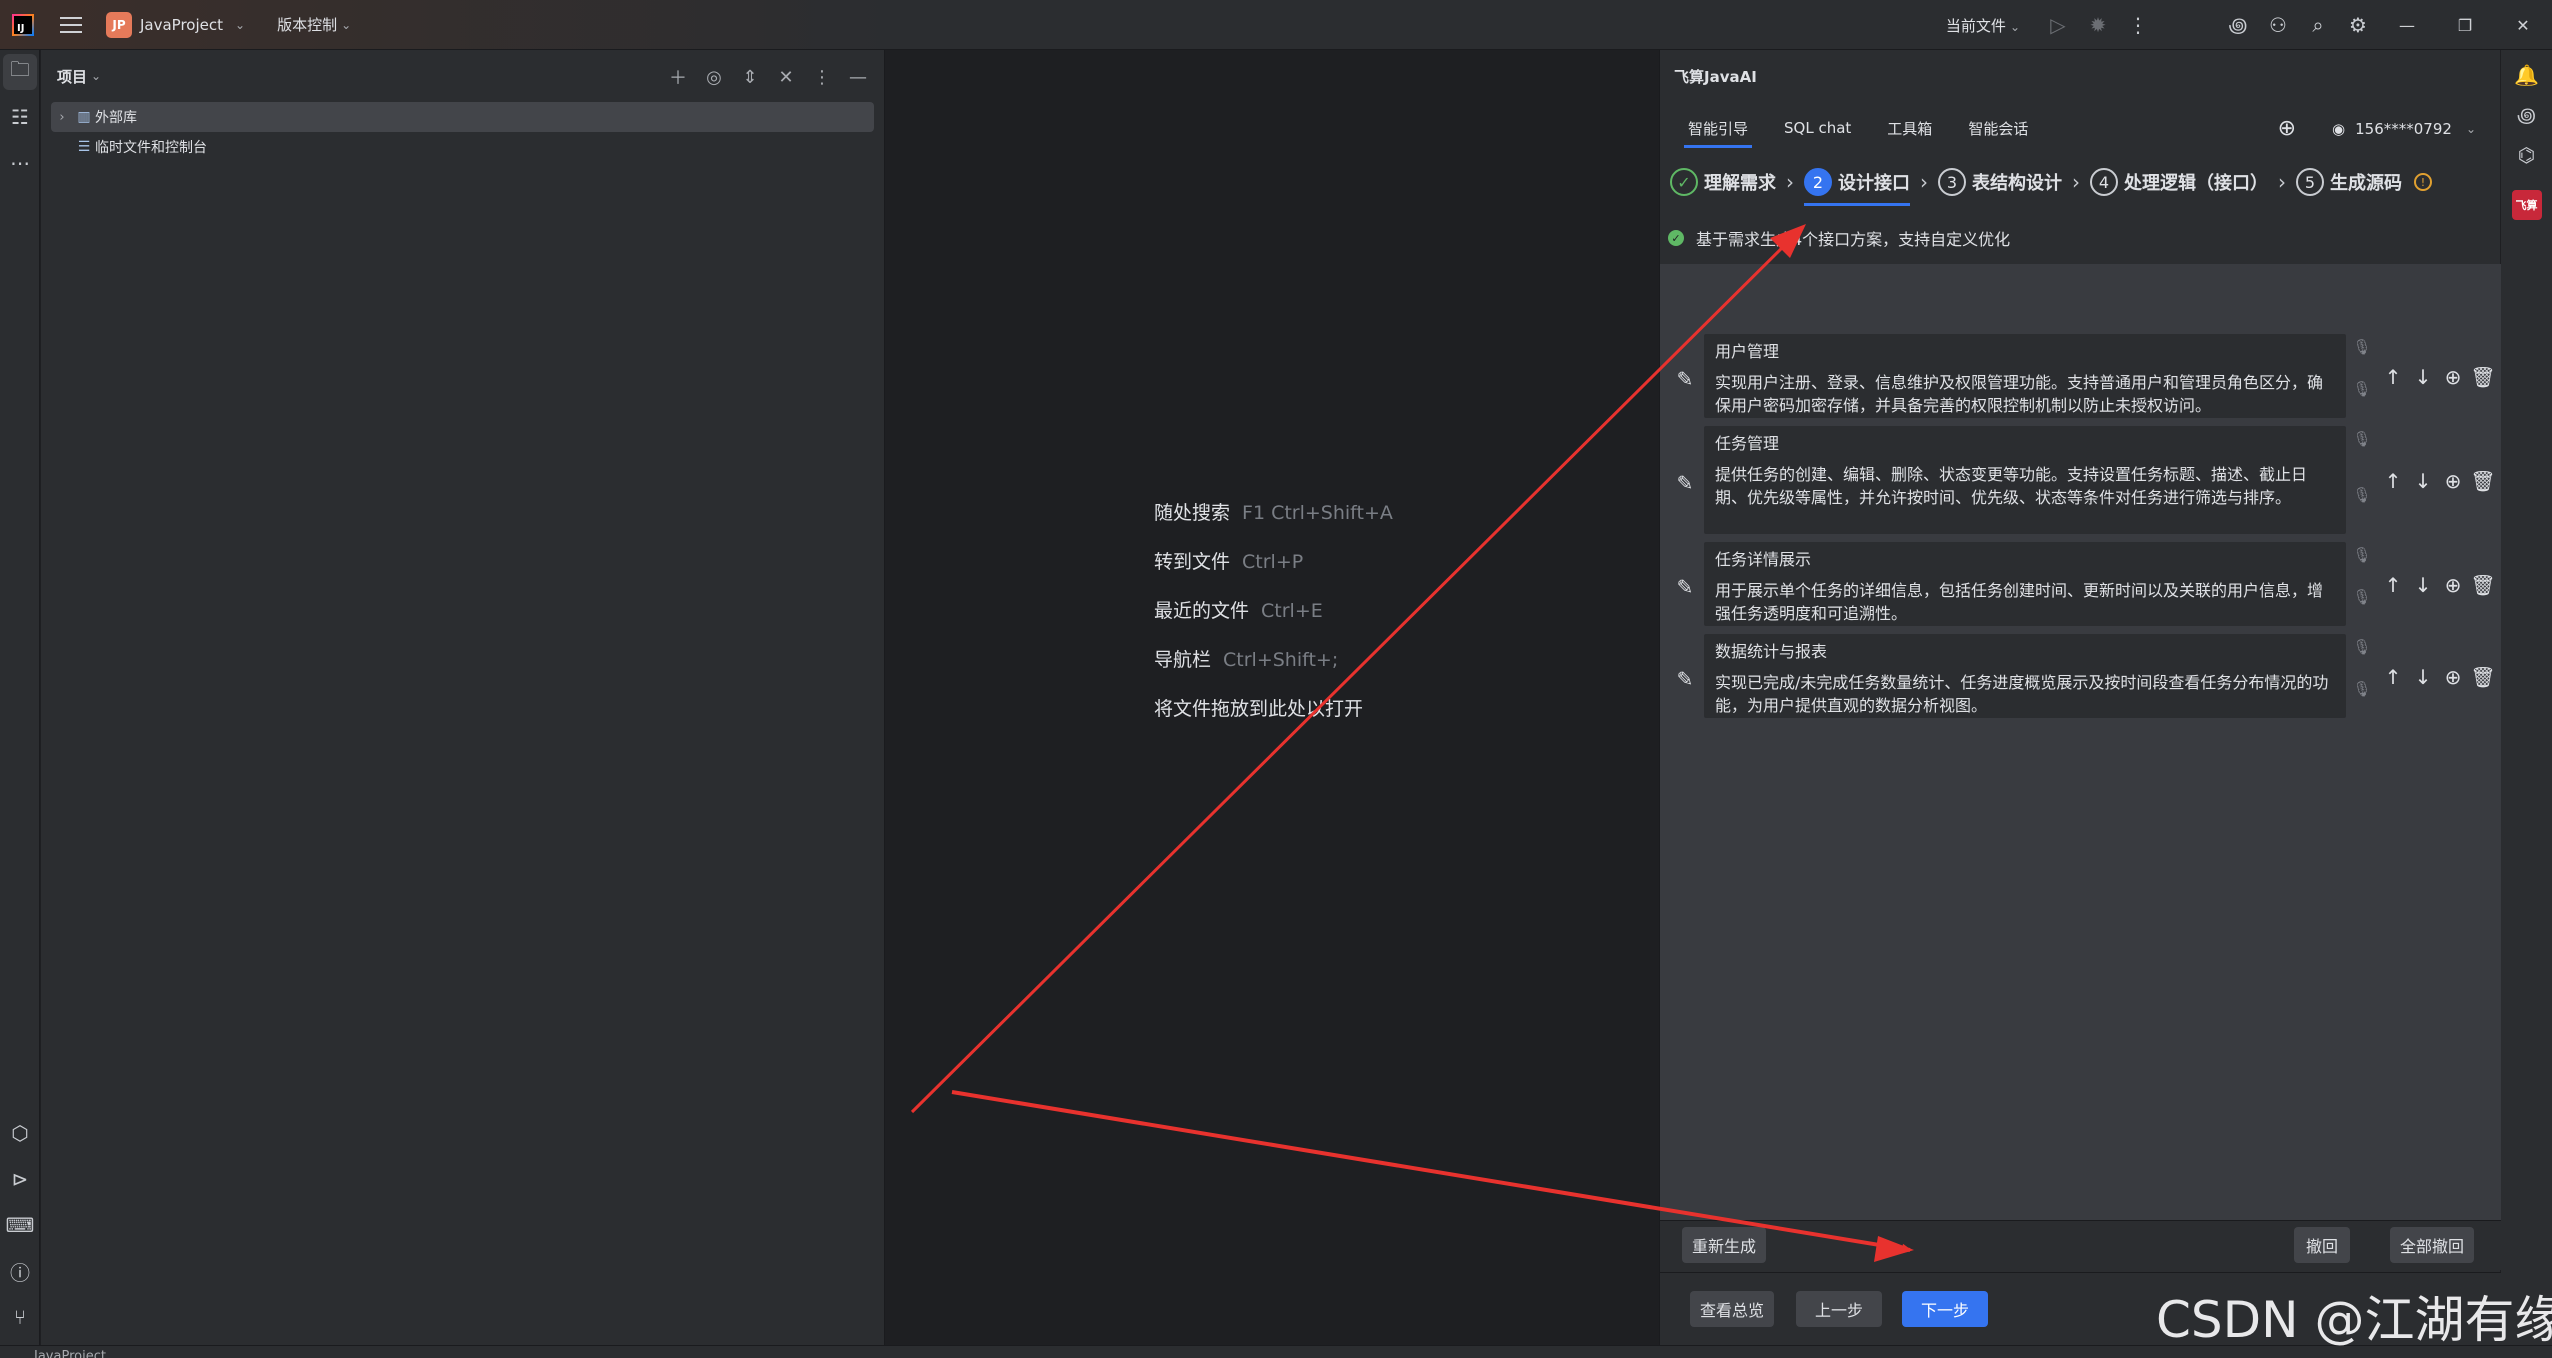 The image size is (2552, 1358). I want to click on structure-icon: ☷, so click(20, 117).